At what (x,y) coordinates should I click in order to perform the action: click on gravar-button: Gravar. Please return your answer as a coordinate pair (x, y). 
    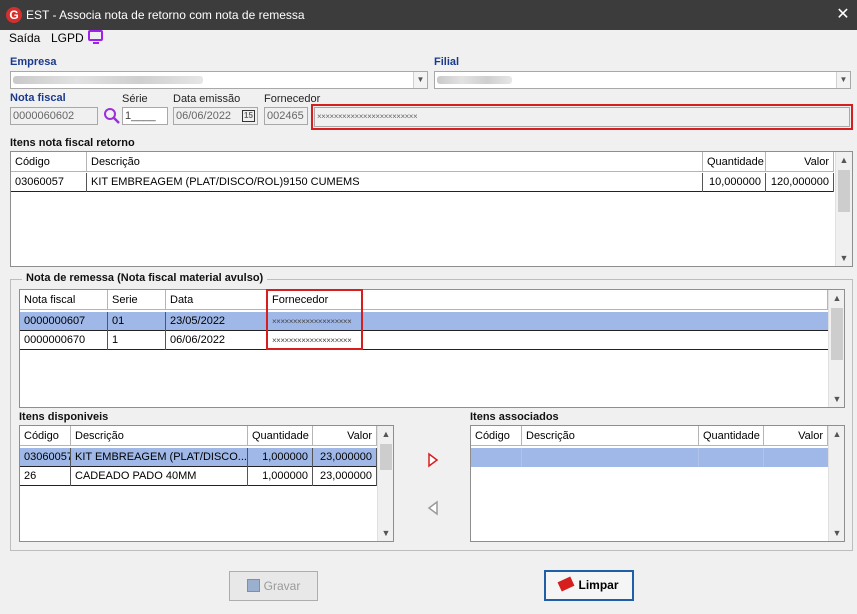
    Looking at the image, I should click on (273, 586).